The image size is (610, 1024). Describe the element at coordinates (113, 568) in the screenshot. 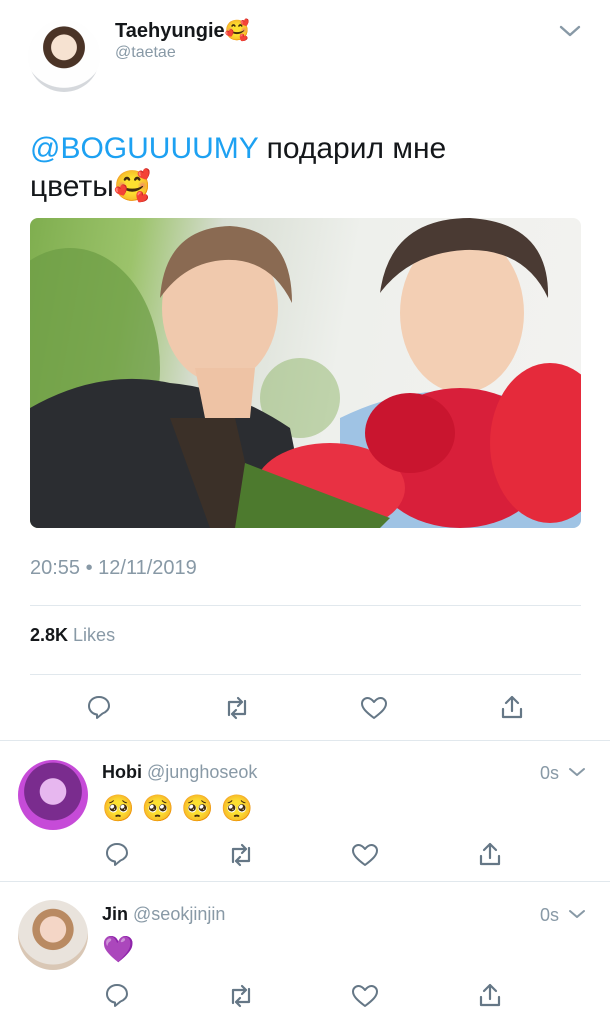

I see `tweet-timestamp: 20:55 • 12/11/2019` at that location.